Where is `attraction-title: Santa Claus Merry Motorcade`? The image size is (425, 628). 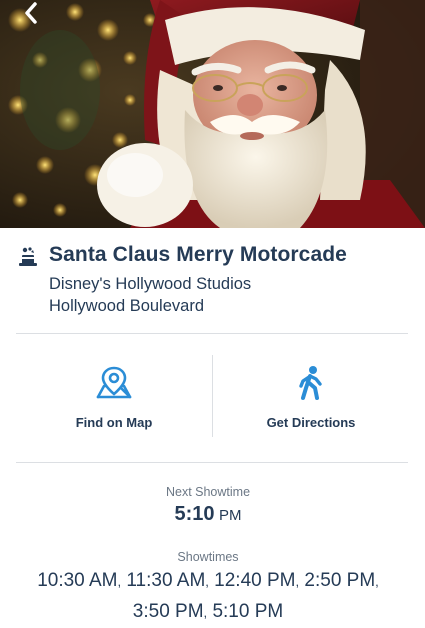 attraction-title: Santa Claus Merry Motorcade is located at coordinates (198, 254).